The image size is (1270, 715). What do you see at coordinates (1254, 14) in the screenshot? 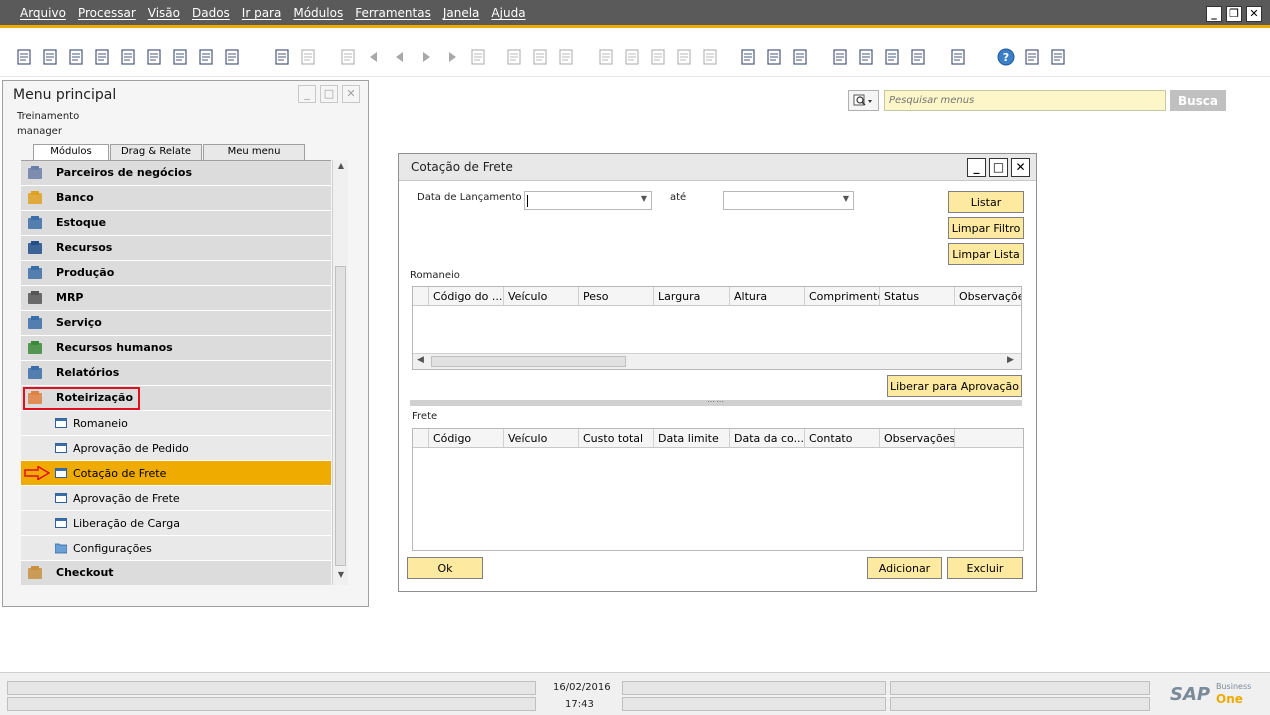
I see `close-button: ✕` at bounding box center [1254, 14].